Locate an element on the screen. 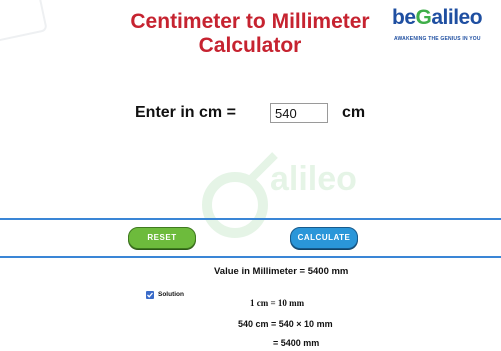  logo-prefix: be is located at coordinates (404, 17).